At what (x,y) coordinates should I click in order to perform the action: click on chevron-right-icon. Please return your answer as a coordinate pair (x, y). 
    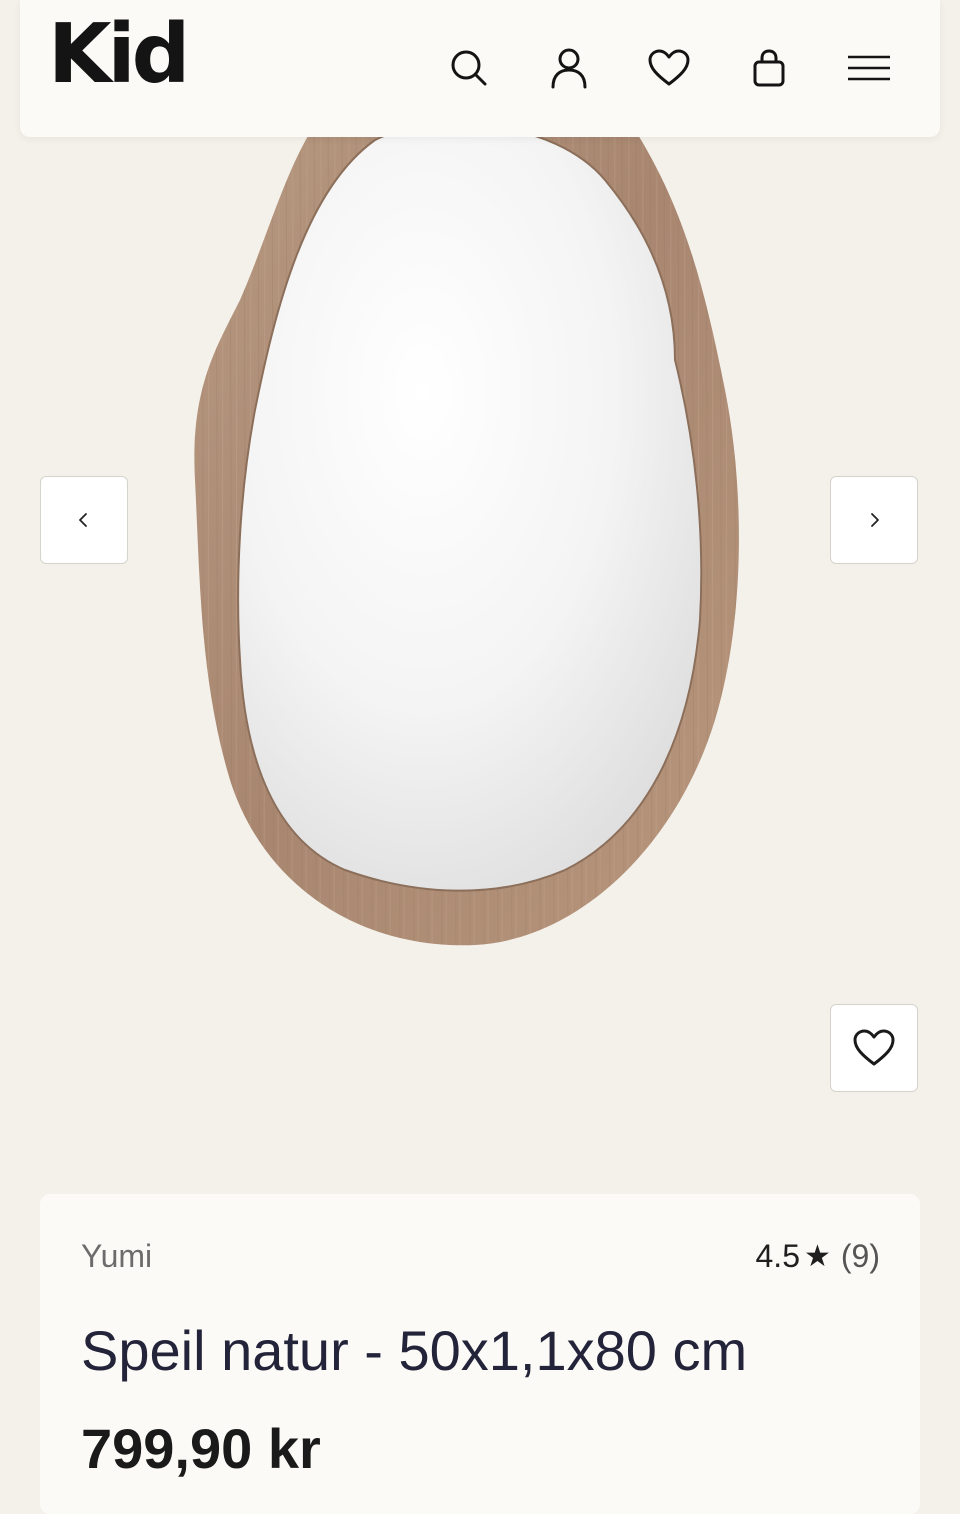
    Looking at the image, I should click on (875, 520).